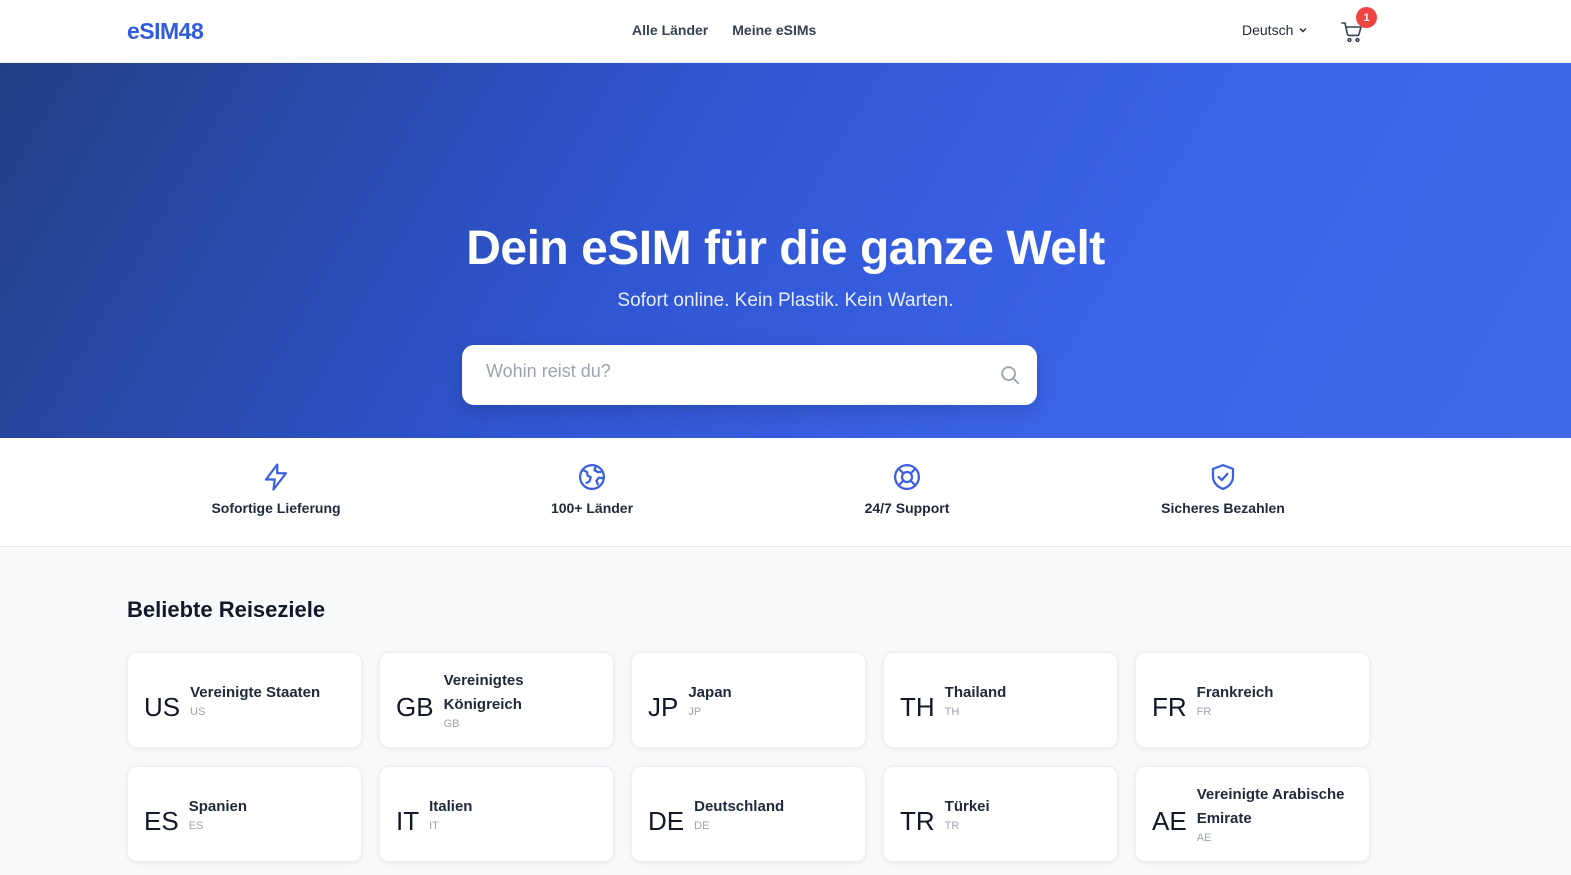 The width and height of the screenshot is (1571, 875). What do you see at coordinates (1204, 712) in the screenshot?
I see `country-iso: FR` at bounding box center [1204, 712].